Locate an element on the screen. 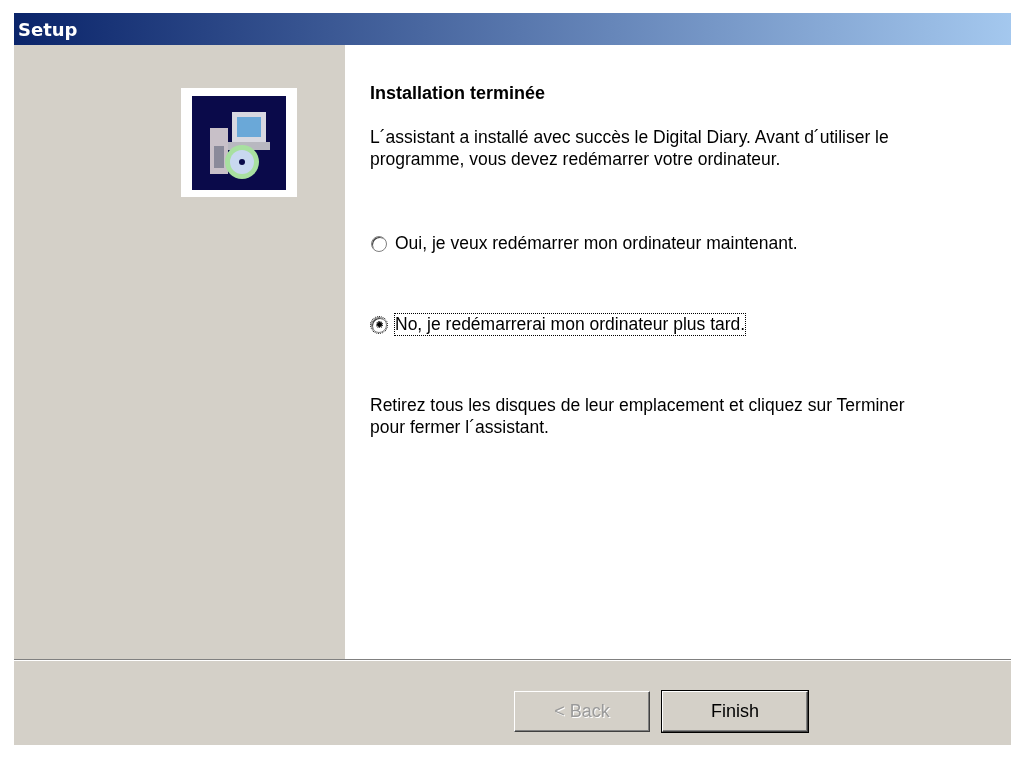 The image size is (1011, 758). radio-button is located at coordinates (379, 324).